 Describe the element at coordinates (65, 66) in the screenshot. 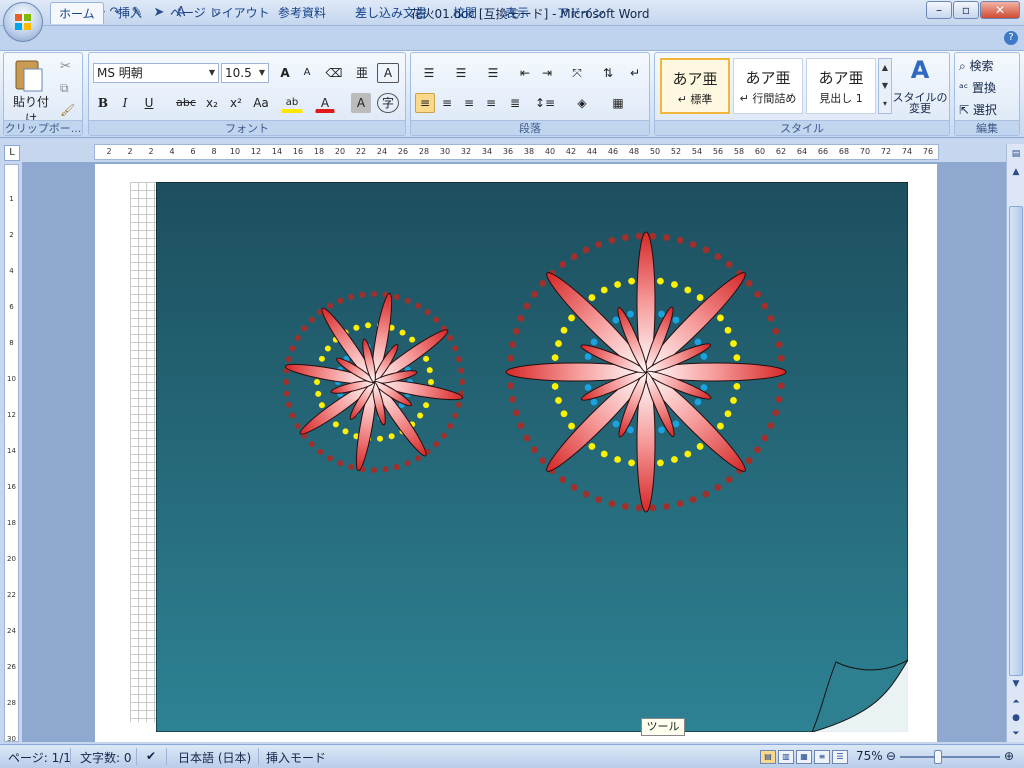

I see `cut-icon: ✂` at that location.